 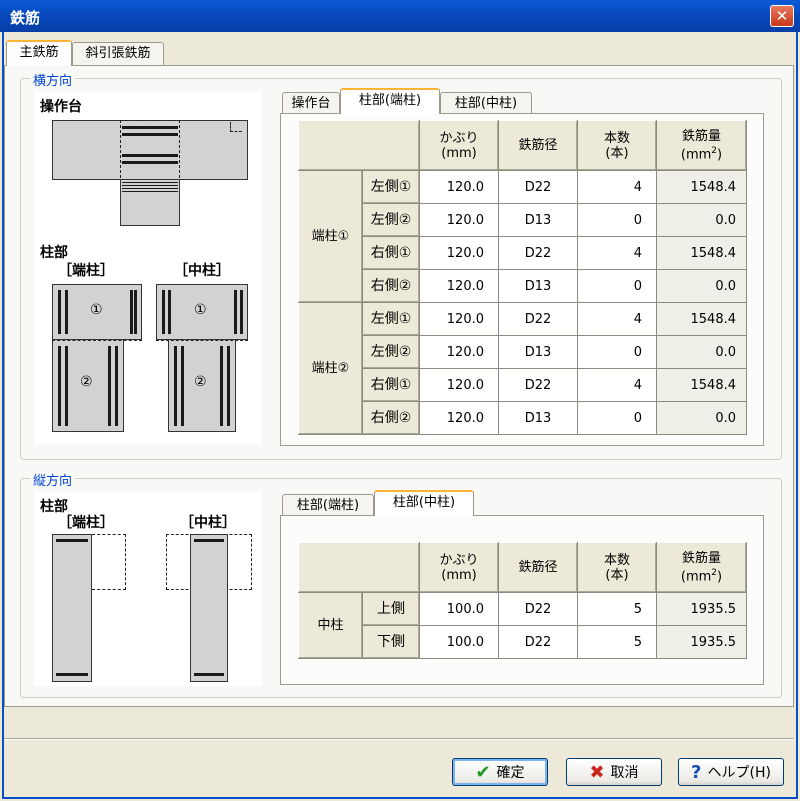 I want to click on horizontal-group-label: 横方向, so click(x=53, y=79).